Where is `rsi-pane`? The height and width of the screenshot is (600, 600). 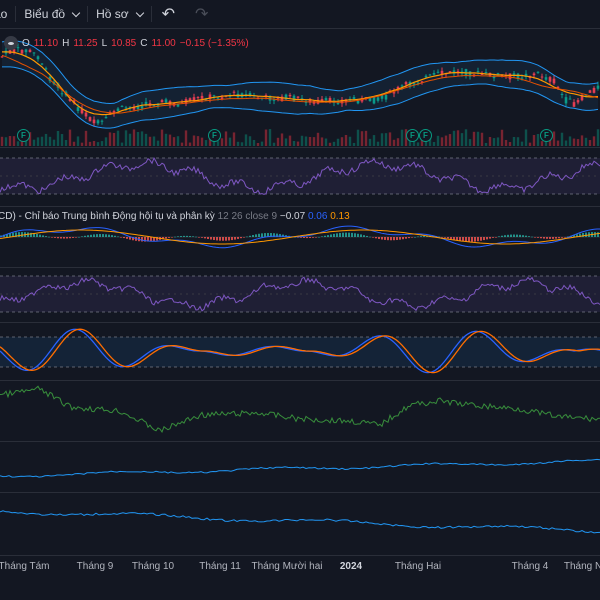
rsi-pane is located at coordinates (300, 177).